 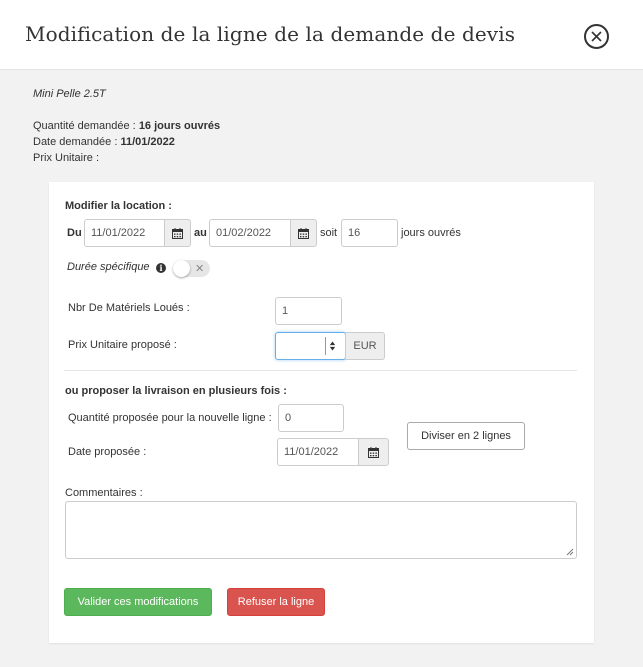 I want to click on to-label: au, so click(x=200, y=233).